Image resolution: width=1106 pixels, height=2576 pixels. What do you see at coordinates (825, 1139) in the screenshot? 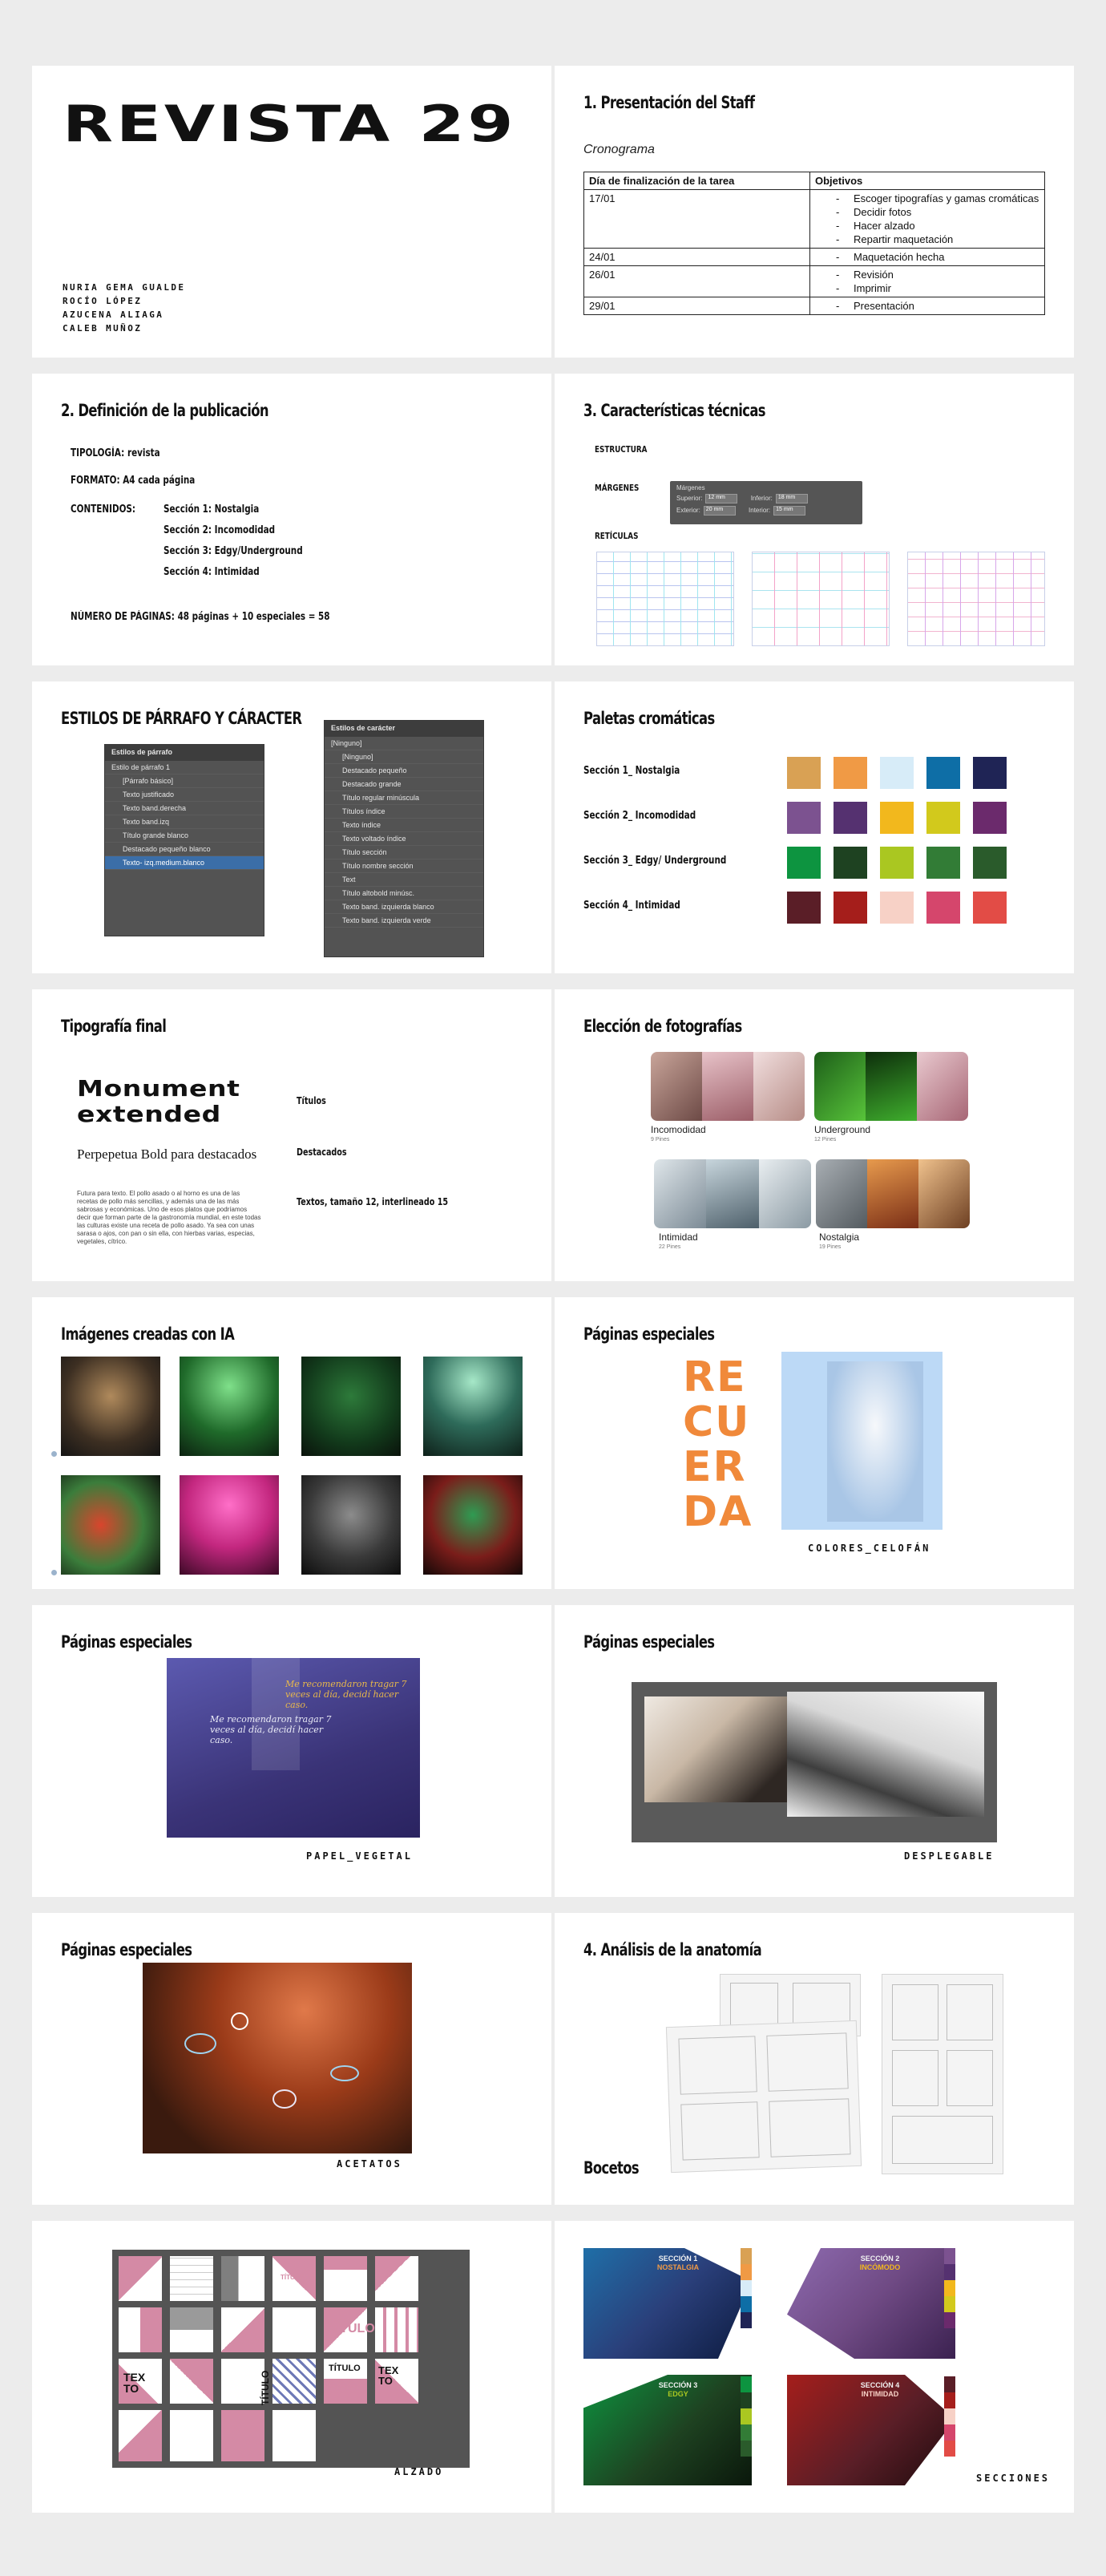
I see `board-pins: 12 Pines` at bounding box center [825, 1139].